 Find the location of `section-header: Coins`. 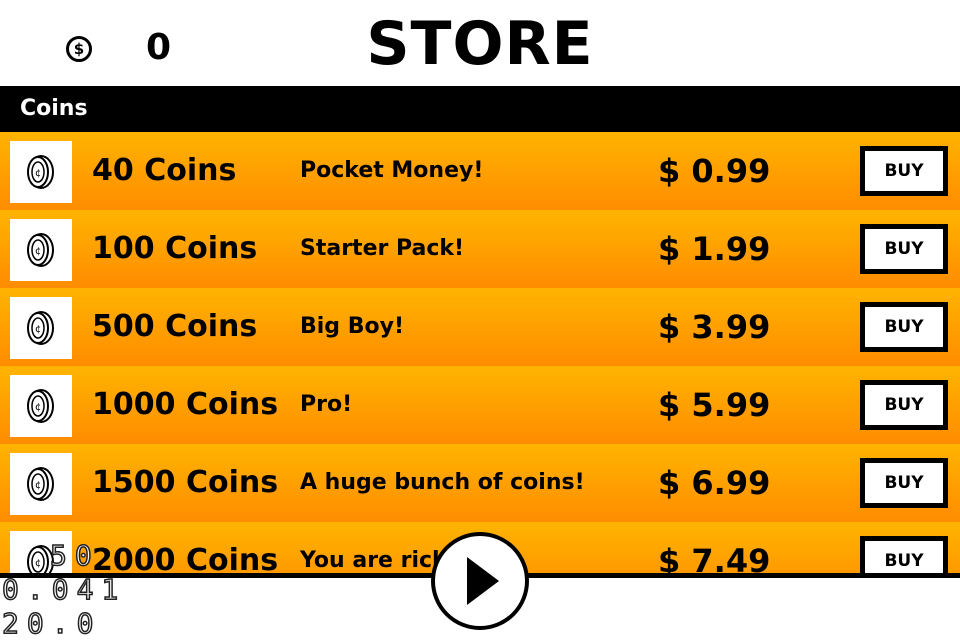

section-header: Coins is located at coordinates (480, 109).